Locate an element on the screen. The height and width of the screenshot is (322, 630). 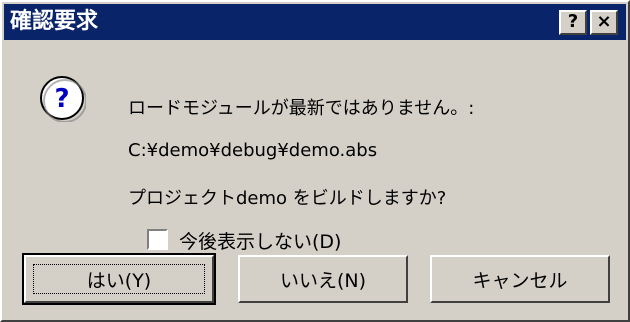
help-button: ? is located at coordinates (573, 22).